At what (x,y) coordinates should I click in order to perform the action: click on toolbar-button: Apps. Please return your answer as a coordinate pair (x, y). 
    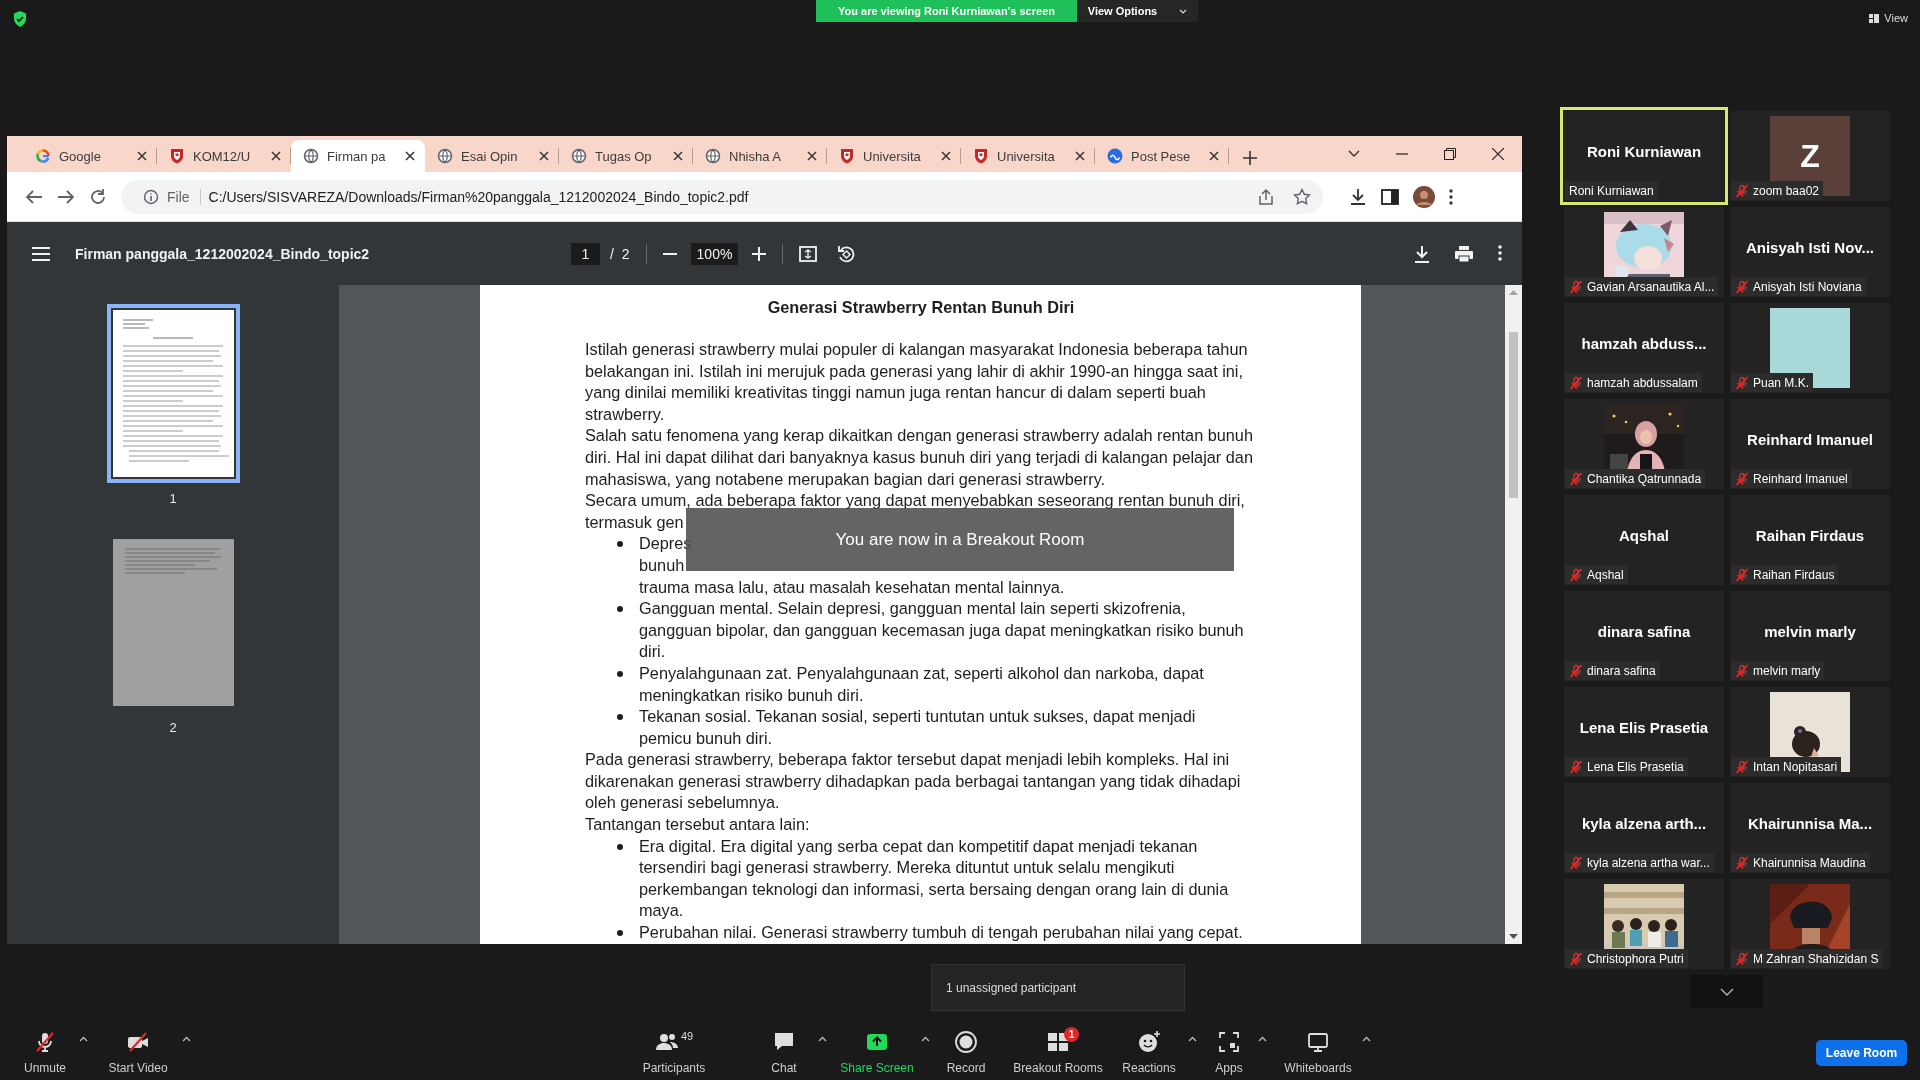
    Looking at the image, I should click on (1229, 1050).